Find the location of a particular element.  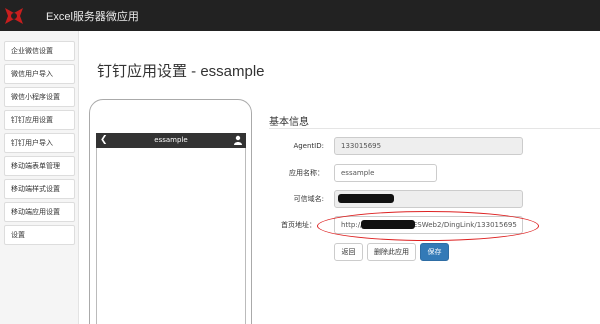

sidebar-item-mobile-form-management: 移动端表单管理 is located at coordinates (39, 166).